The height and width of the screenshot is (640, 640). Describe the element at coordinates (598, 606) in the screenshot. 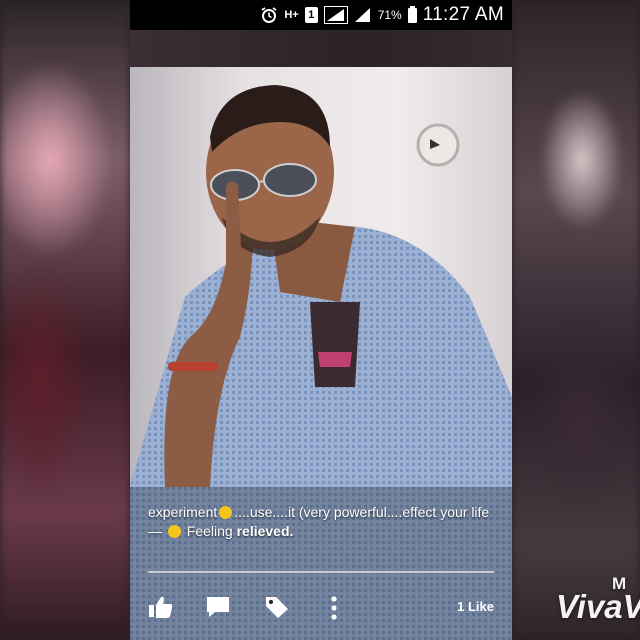

I see `watermark-logo: VivaV` at that location.